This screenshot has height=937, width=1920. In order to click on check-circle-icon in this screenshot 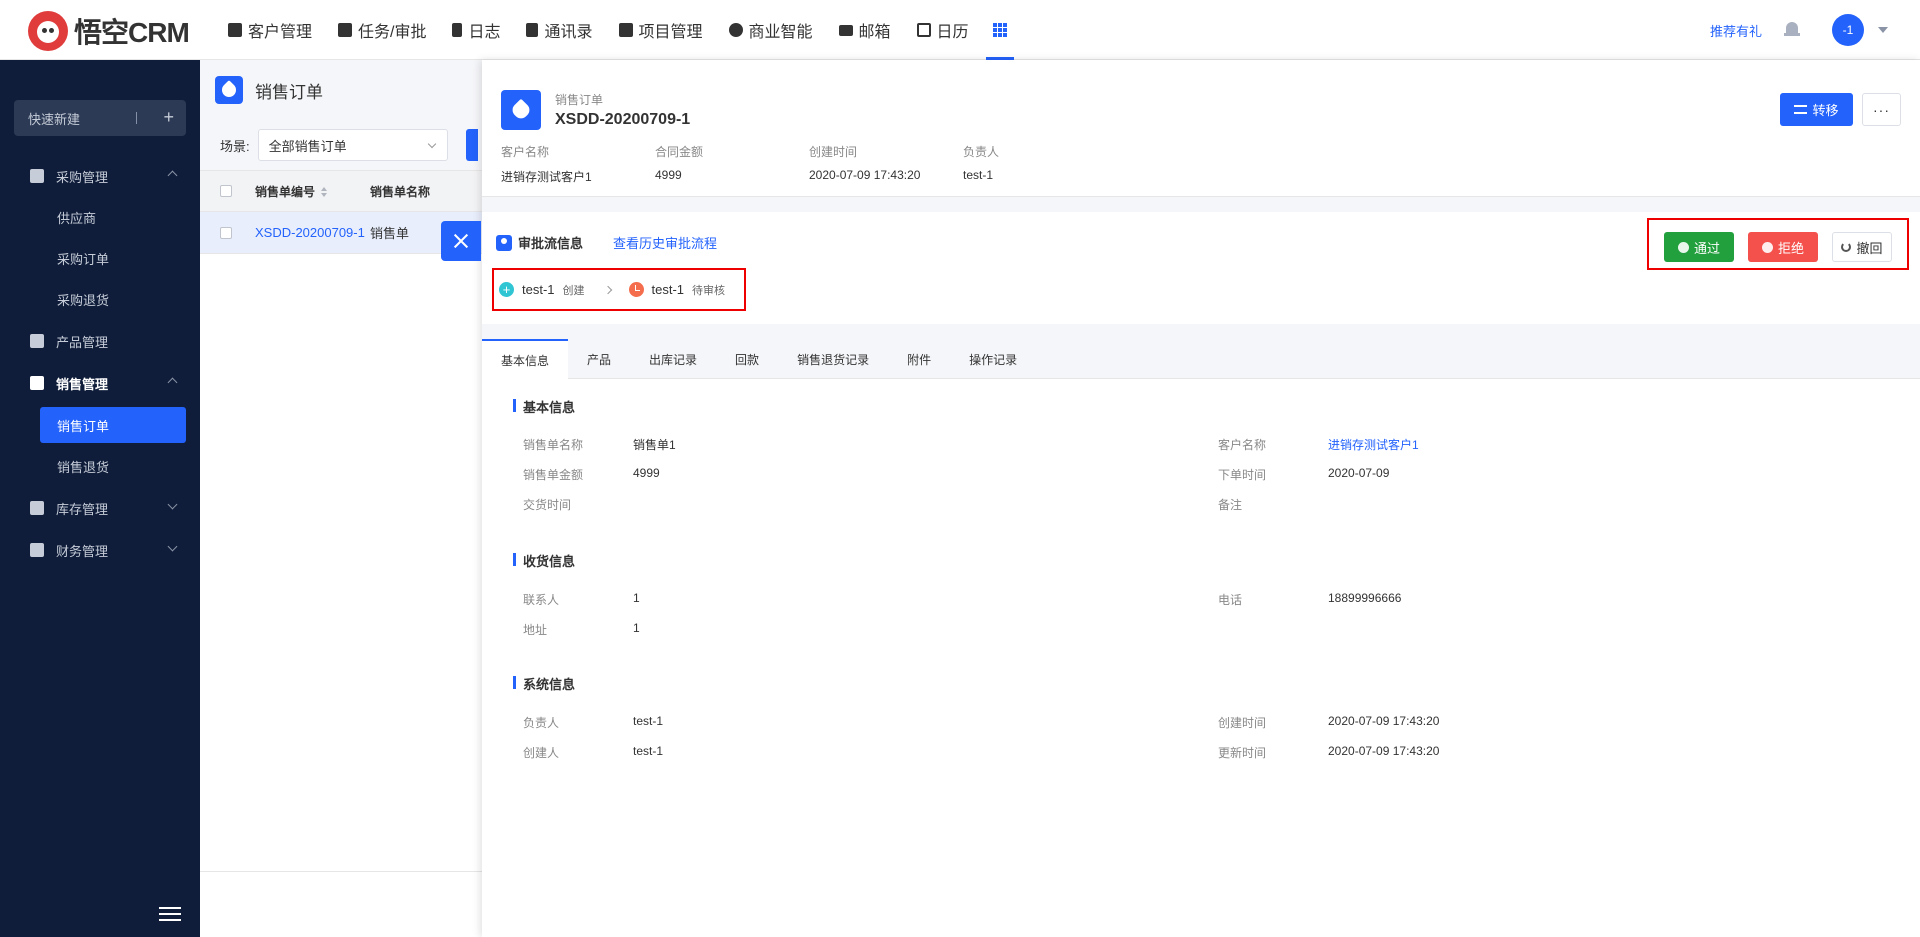, I will do `click(1683, 247)`.